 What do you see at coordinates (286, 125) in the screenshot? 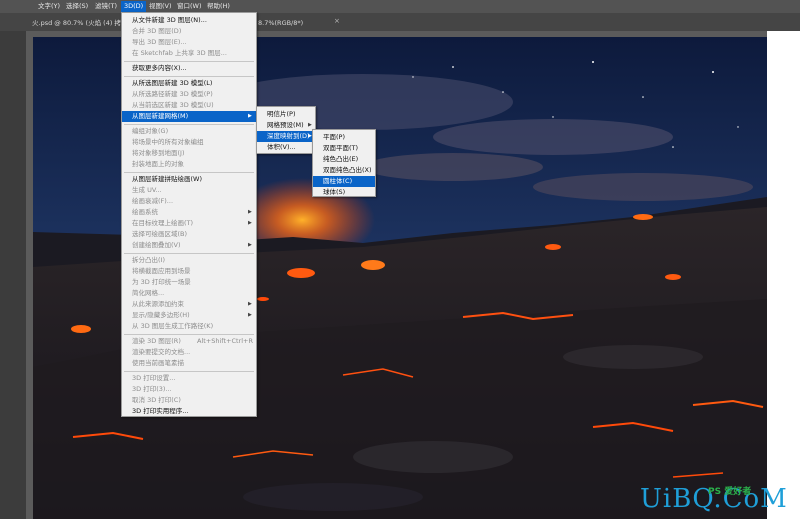
I see `menu-item-mesh-presets: 网格预设(M) ▶` at bounding box center [286, 125].